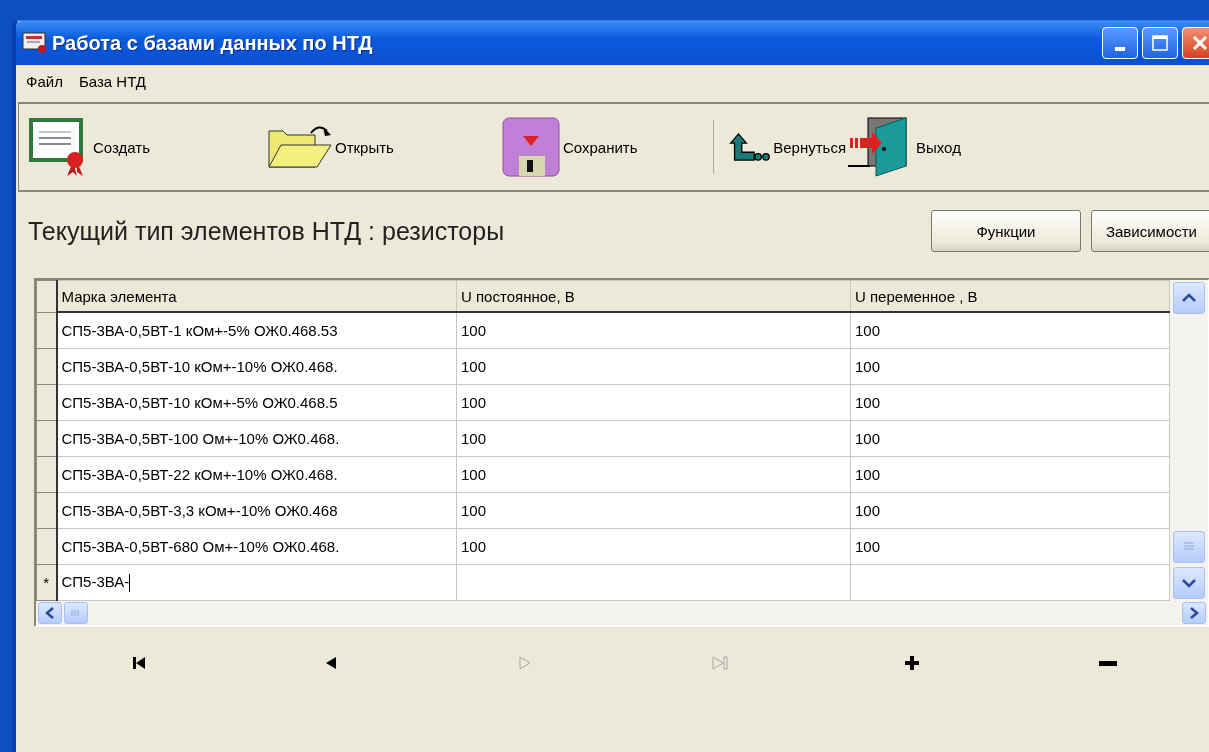  I want to click on window-title: Работа с базами данных по НТД, so click(213, 43).